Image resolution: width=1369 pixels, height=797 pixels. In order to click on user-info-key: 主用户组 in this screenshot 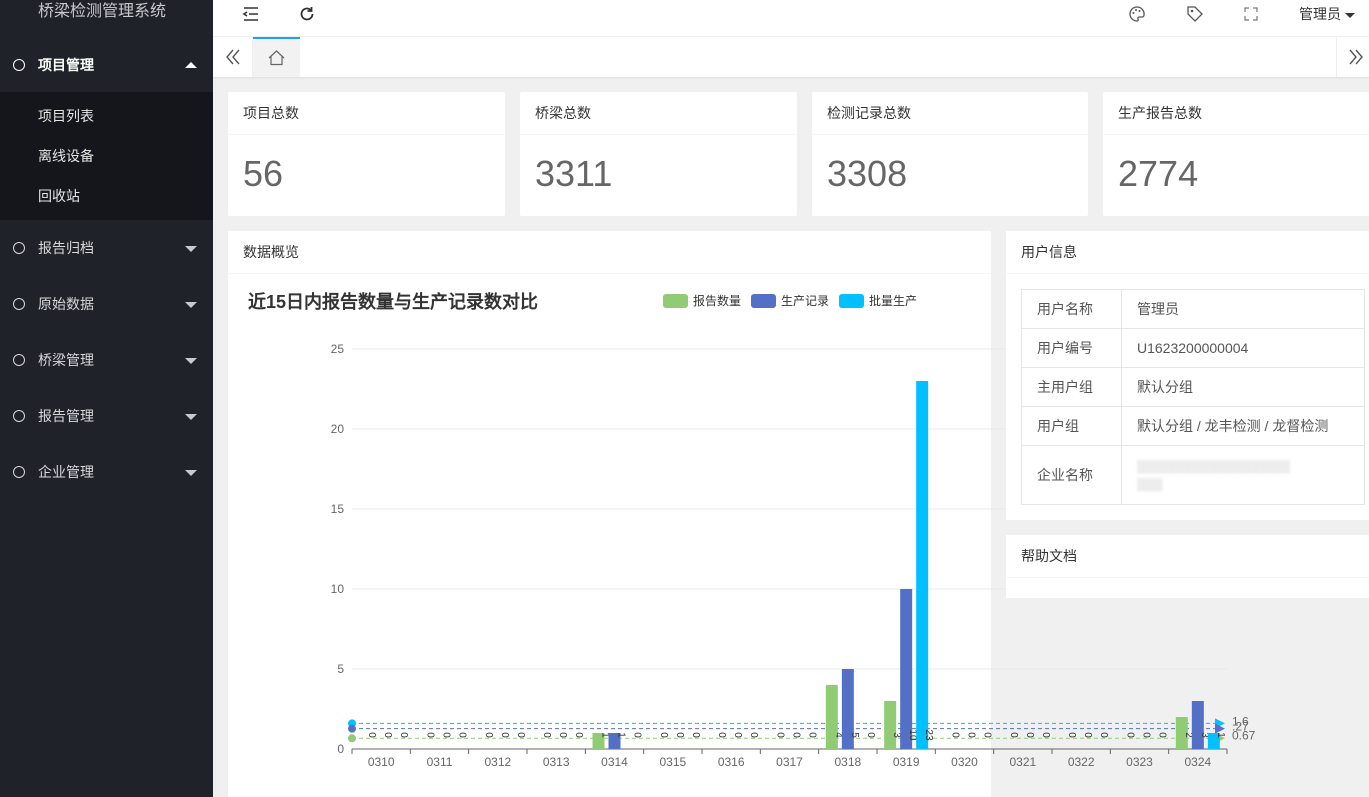, I will do `click(1071, 387)`.